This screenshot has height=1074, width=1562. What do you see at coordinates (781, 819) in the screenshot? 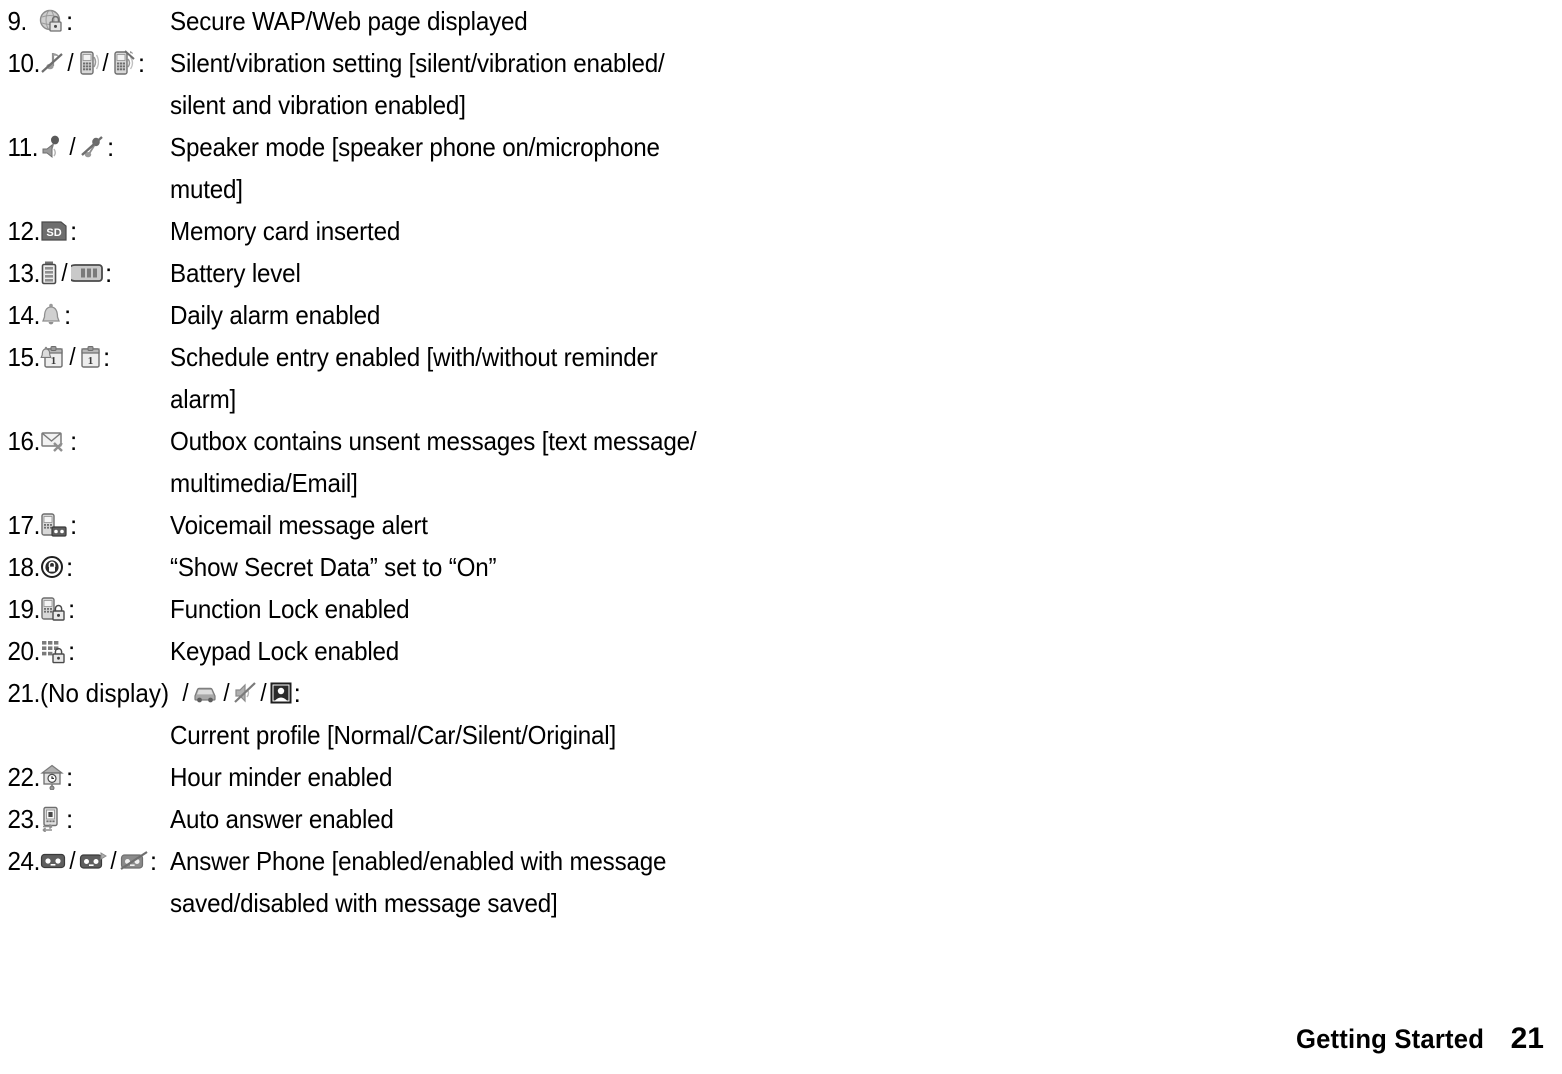
I see `icon-list-entry: 23.: Auto answer enabled` at bounding box center [781, 819].